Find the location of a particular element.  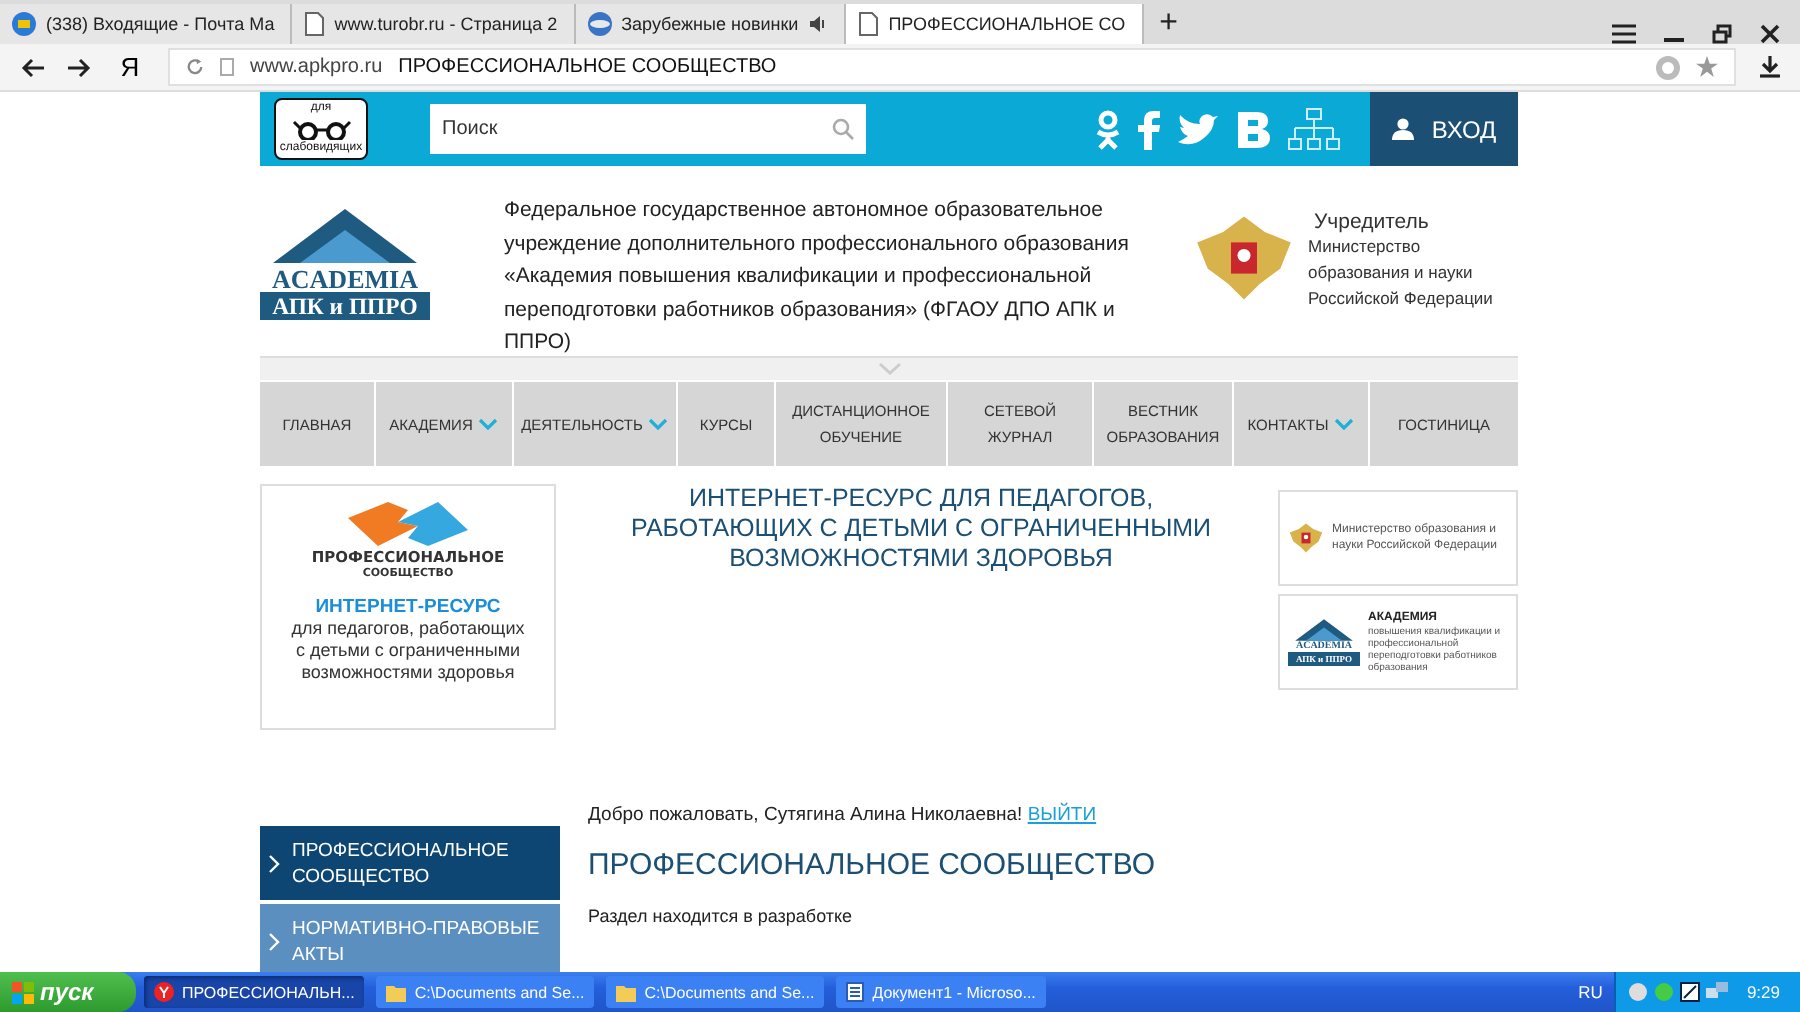

vk-icon is located at coordinates (1254, 129).